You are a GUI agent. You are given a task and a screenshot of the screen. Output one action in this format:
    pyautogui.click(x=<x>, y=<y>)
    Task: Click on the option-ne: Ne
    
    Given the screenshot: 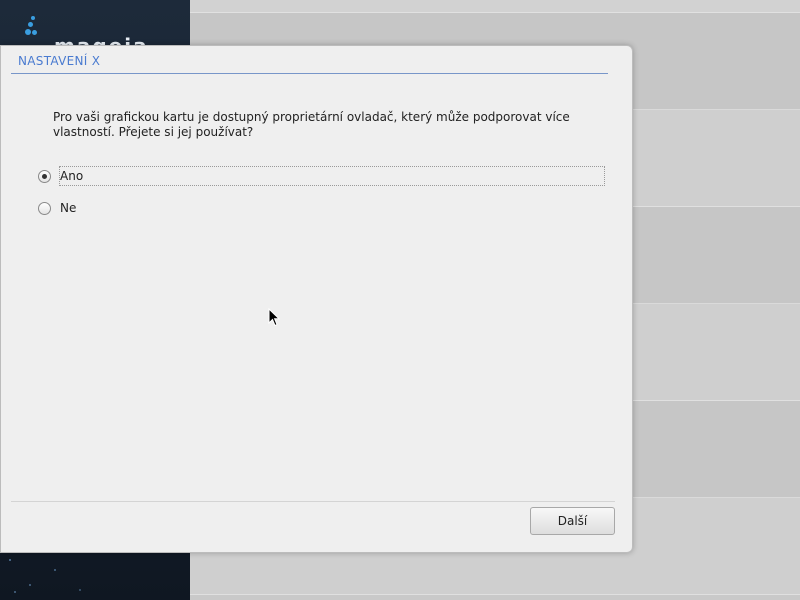 What is the action you would take?
    pyautogui.click(x=57, y=208)
    